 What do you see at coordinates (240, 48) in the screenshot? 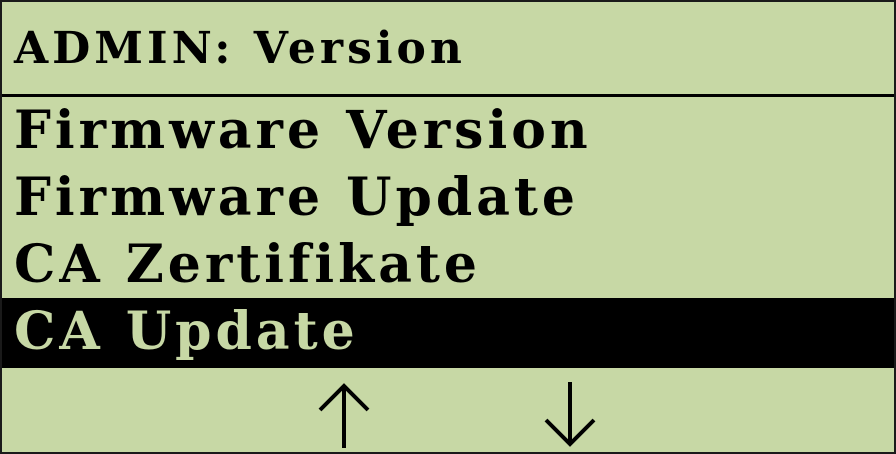
I see `page-title: ADMIN: Version` at bounding box center [240, 48].